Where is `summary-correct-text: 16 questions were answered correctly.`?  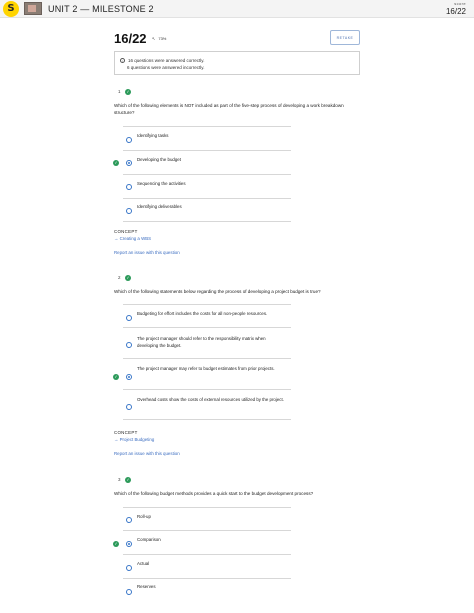
summary-correct-text: 16 questions were answered correctly. is located at coordinates (166, 60).